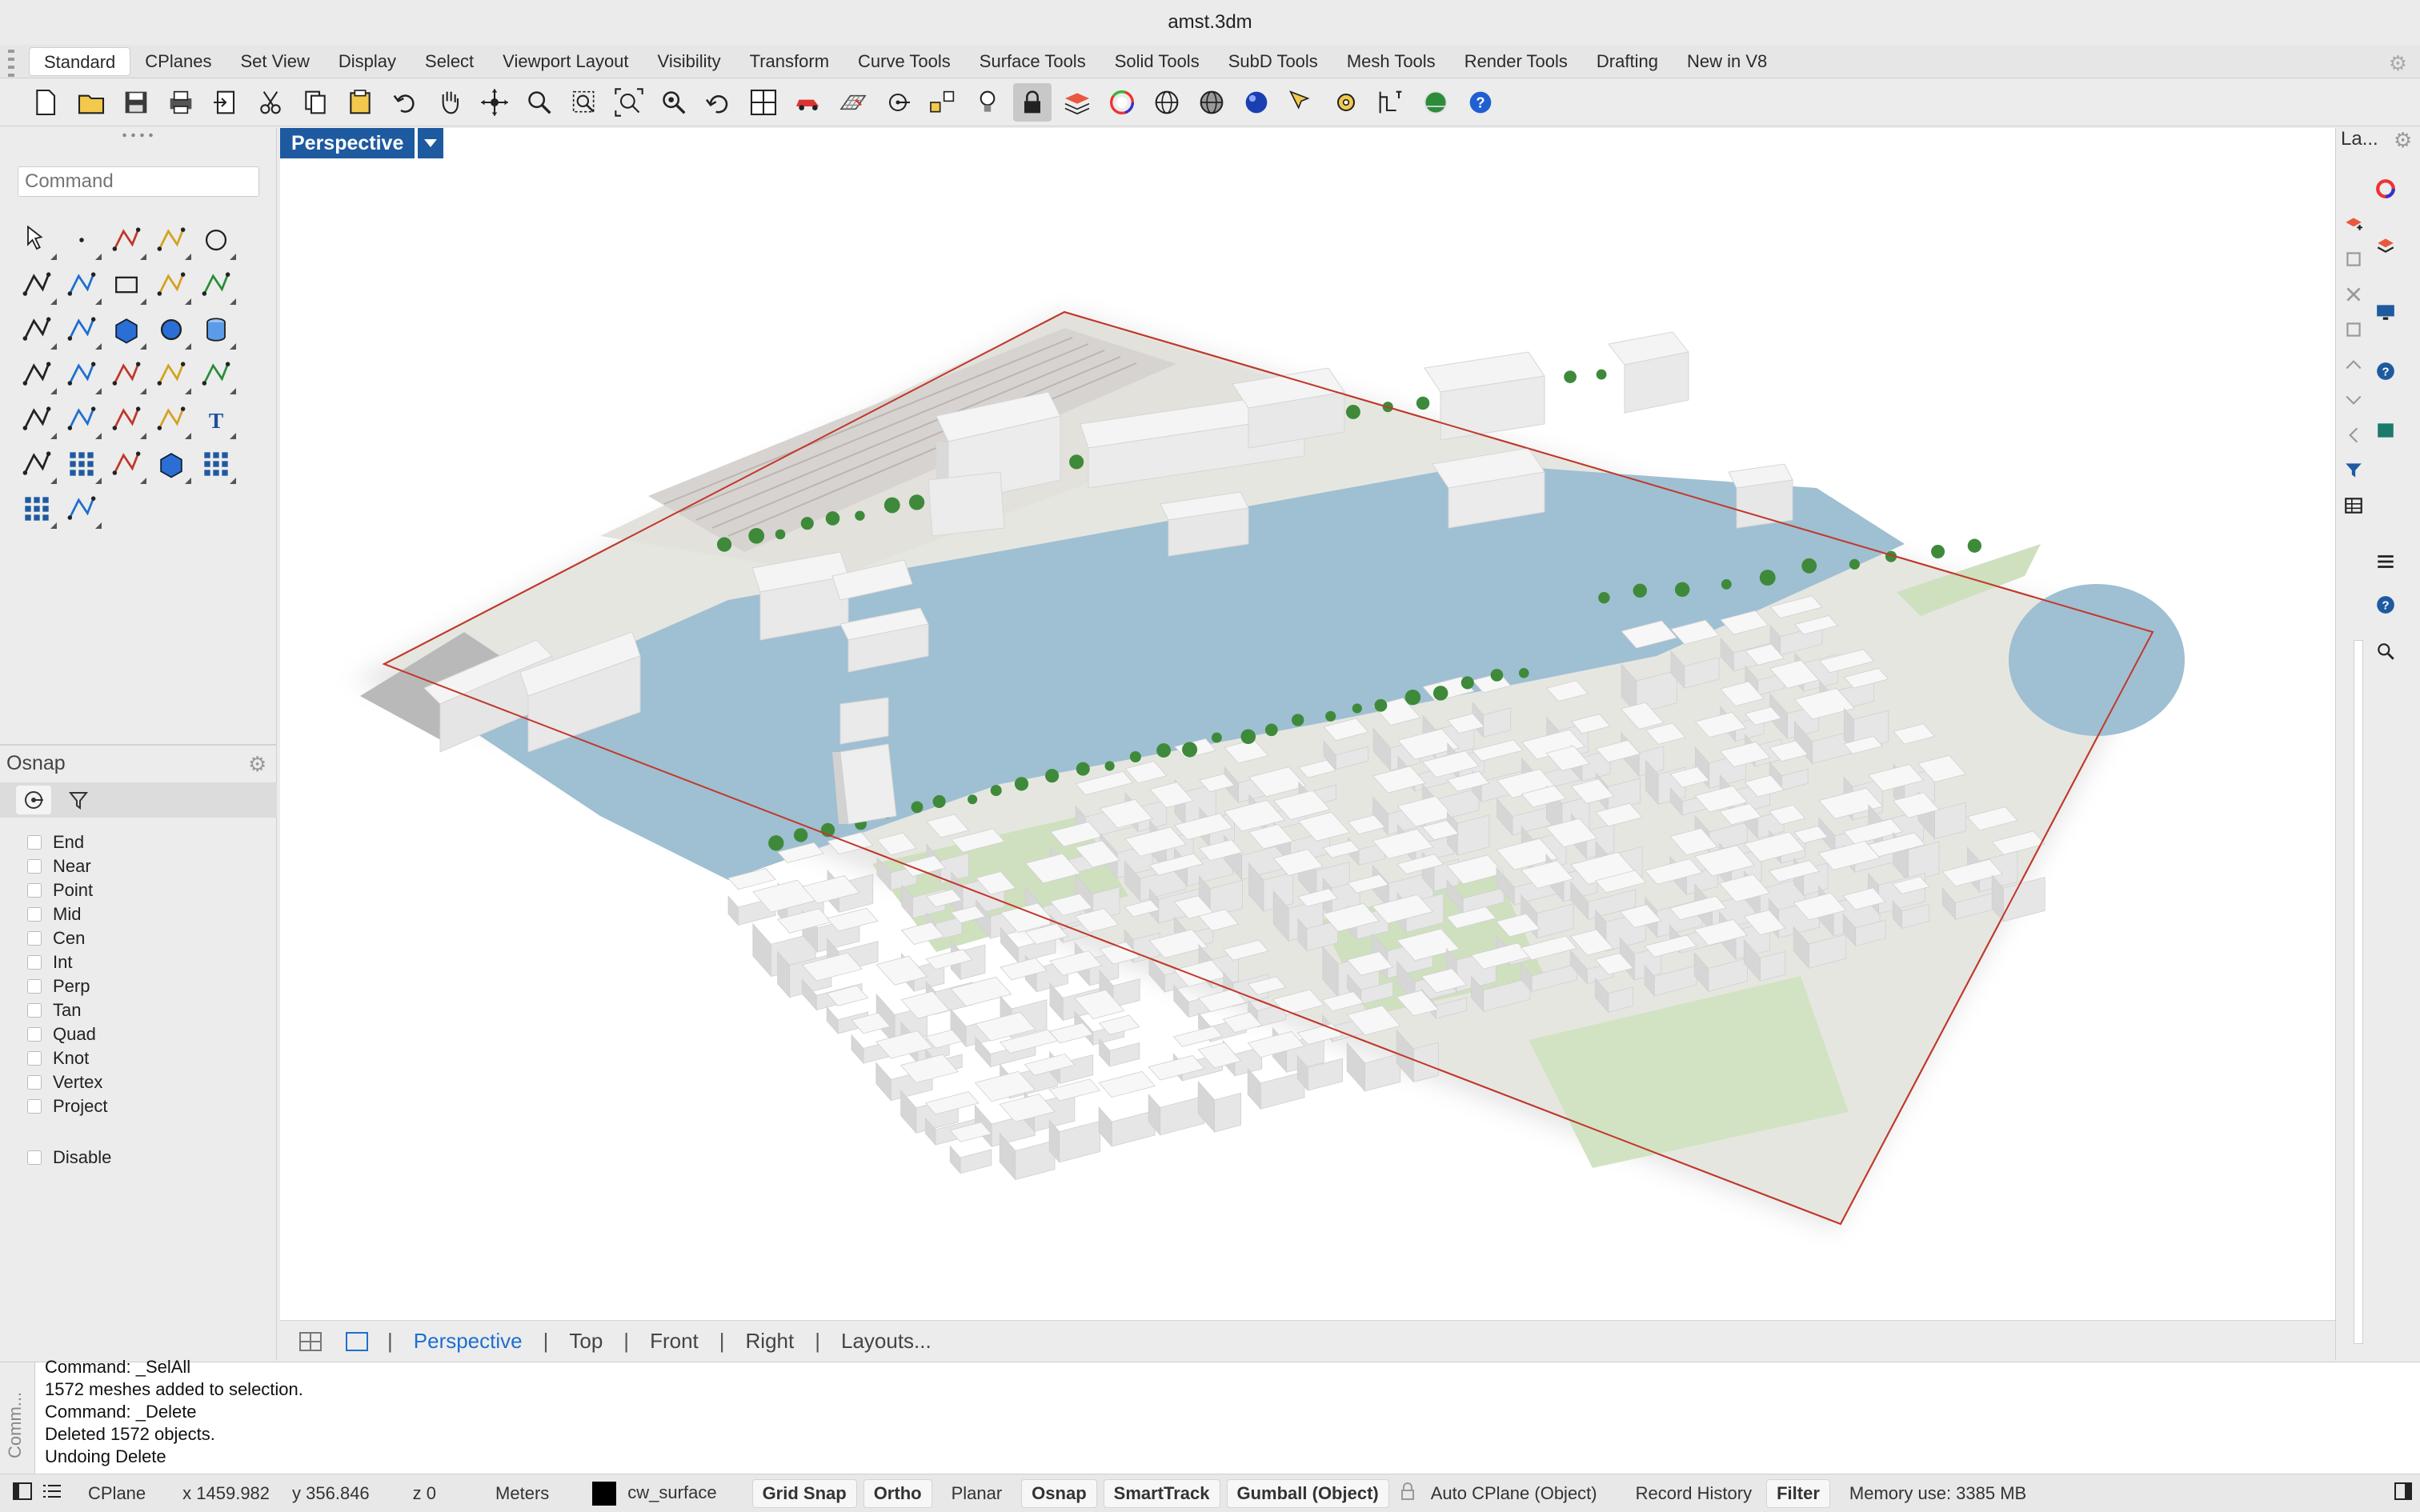  Describe the element at coordinates (171, 240) in the screenshot. I see `curve-icon` at that location.